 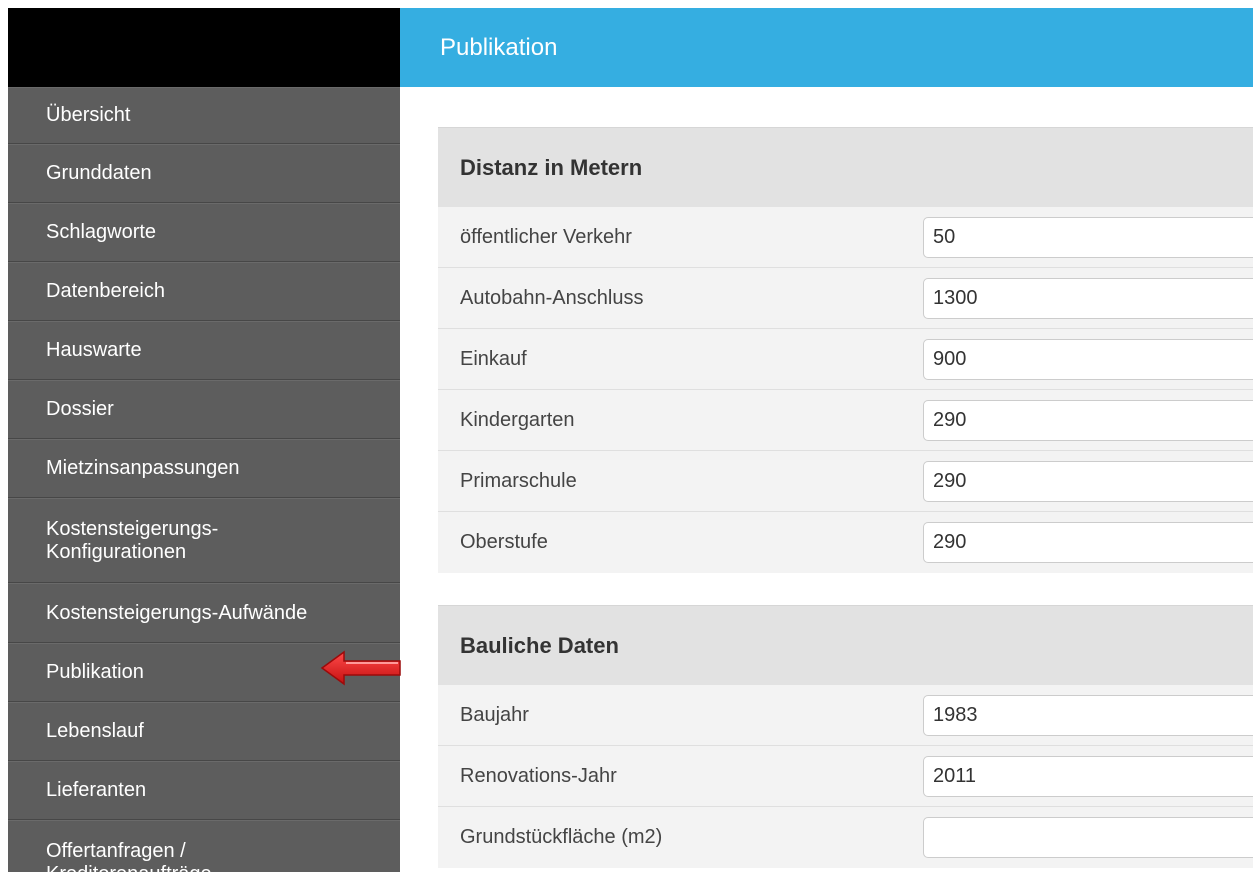 I want to click on sidebar-logo-area, so click(x=204, y=47).